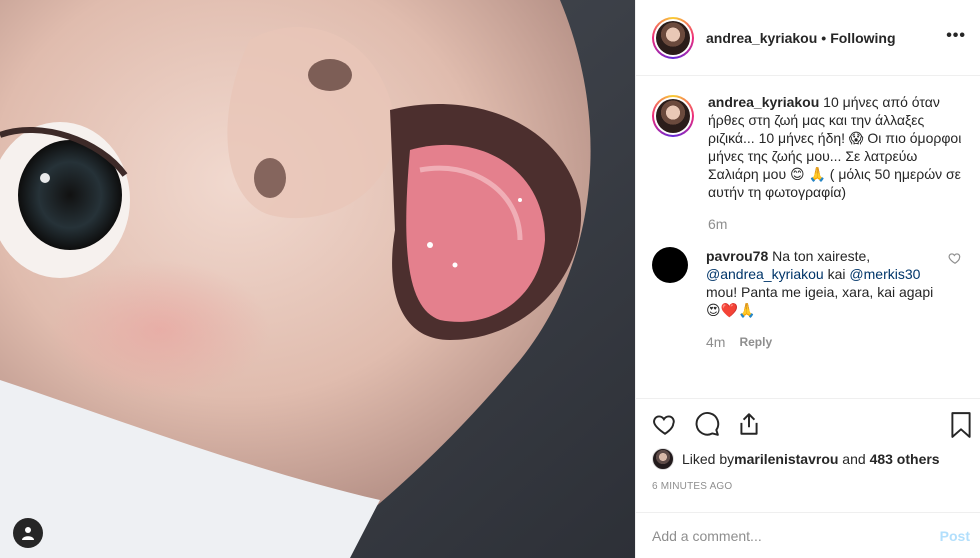  I want to click on post-timestamp: 6 MINUTES AGO, so click(692, 486).